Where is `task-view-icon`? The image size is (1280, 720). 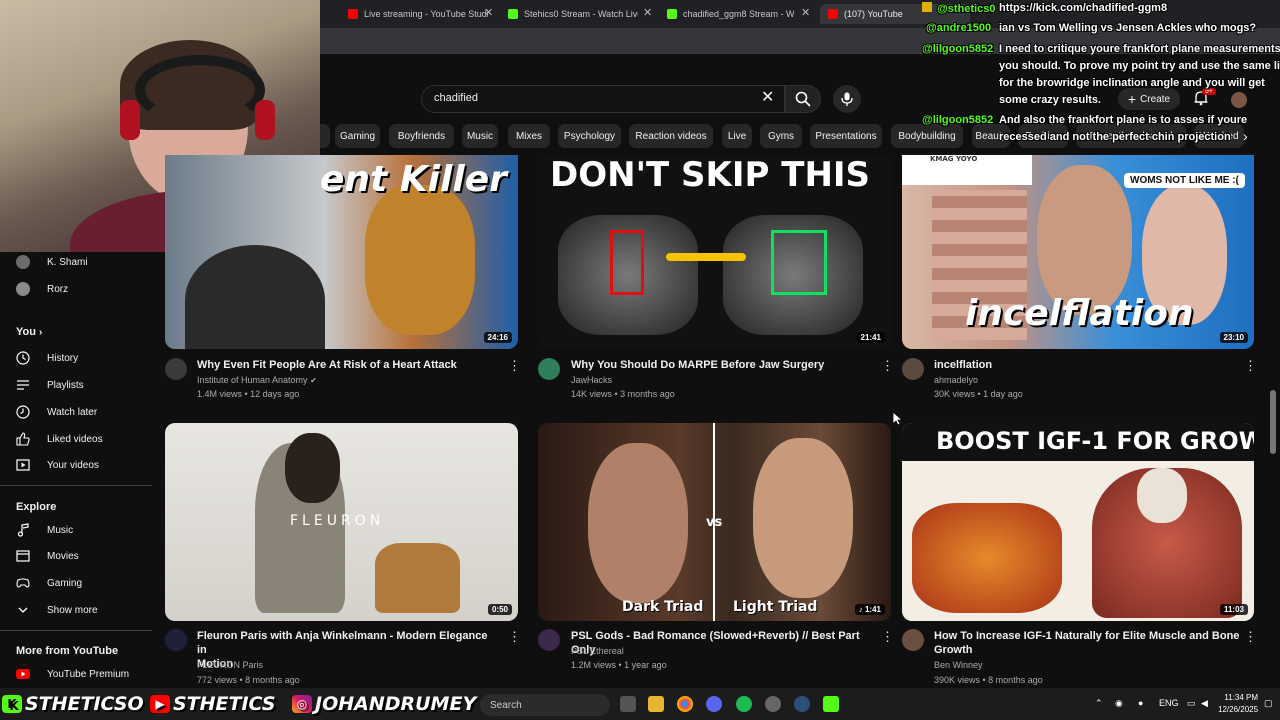 task-view-icon is located at coordinates (628, 704).